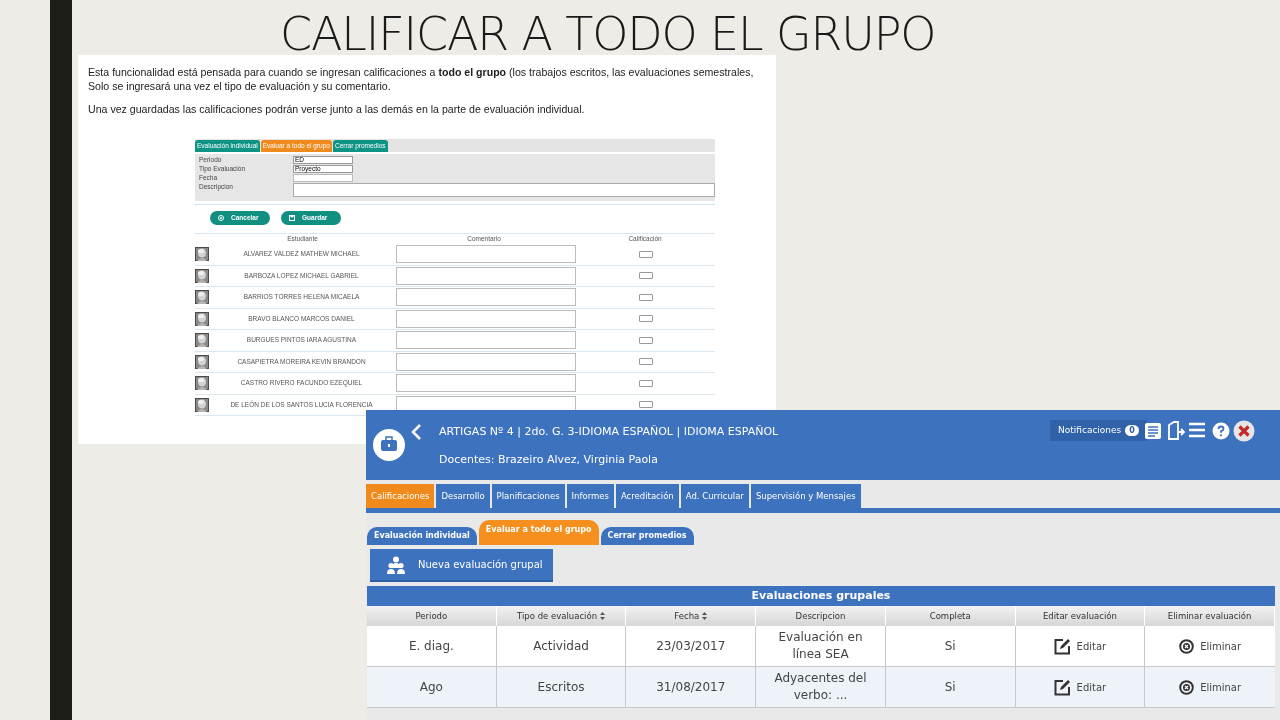  What do you see at coordinates (1098, 430) in the screenshot?
I see `notifications-button: Notificaciones 0` at bounding box center [1098, 430].